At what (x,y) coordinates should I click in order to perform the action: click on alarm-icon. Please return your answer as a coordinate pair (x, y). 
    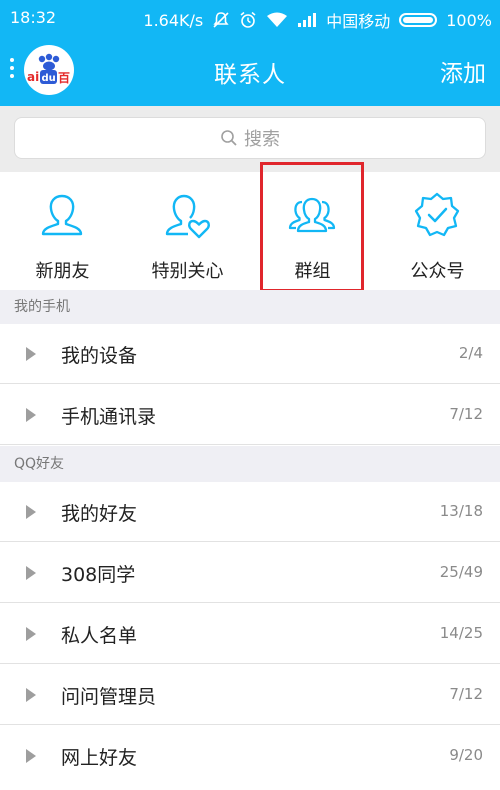
    Looking at the image, I should click on (248, 20).